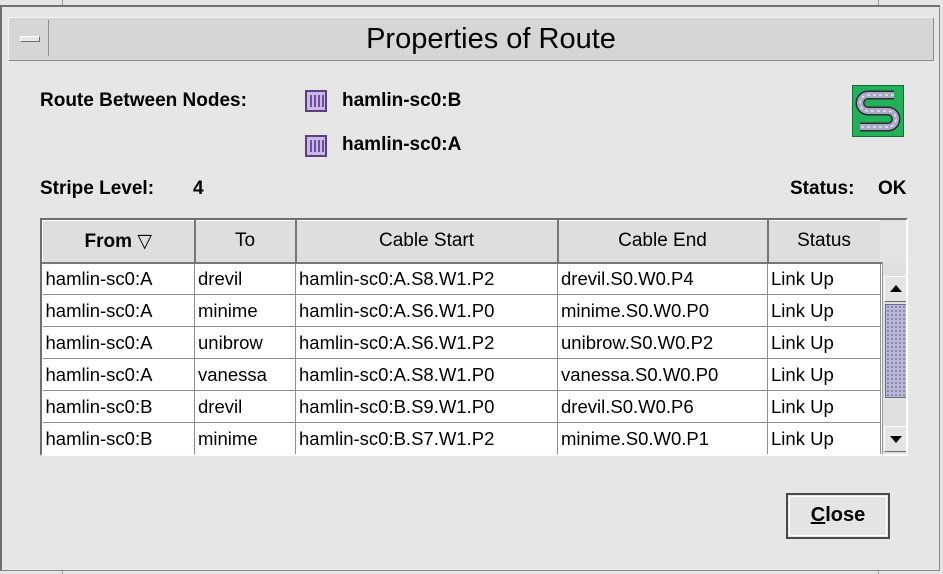  What do you see at coordinates (245, 242) in the screenshot?
I see `column-header-to: To` at bounding box center [245, 242].